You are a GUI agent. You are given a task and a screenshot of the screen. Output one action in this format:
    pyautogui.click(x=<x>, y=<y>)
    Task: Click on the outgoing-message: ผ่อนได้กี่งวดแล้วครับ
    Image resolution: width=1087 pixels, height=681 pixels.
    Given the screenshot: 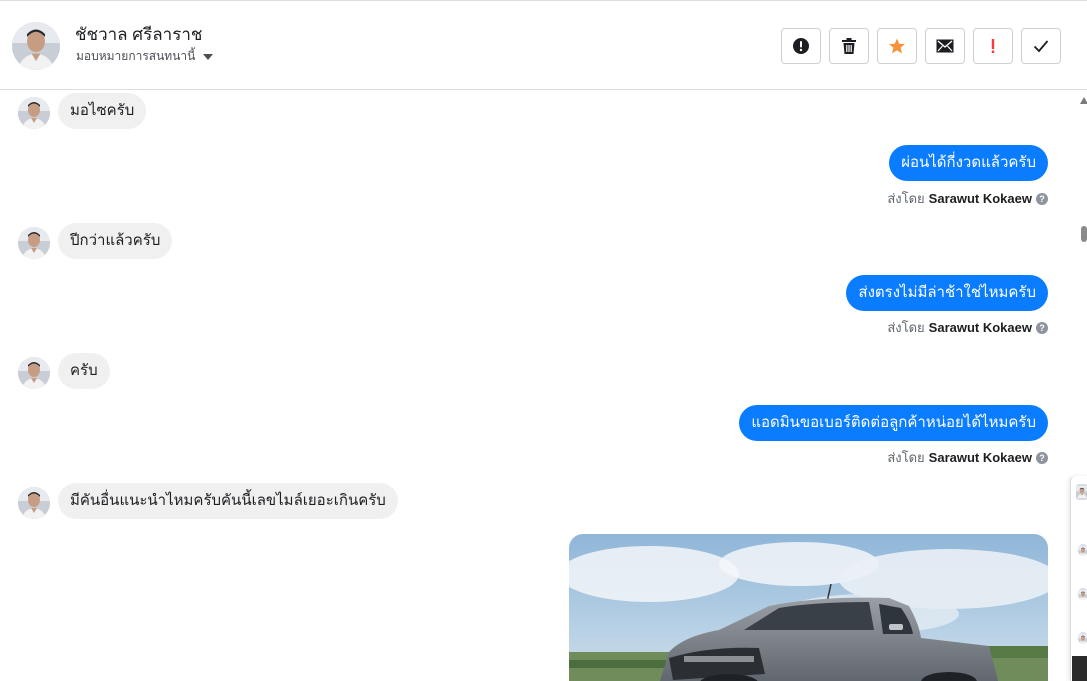 What is the action you would take?
    pyautogui.click(x=968, y=163)
    